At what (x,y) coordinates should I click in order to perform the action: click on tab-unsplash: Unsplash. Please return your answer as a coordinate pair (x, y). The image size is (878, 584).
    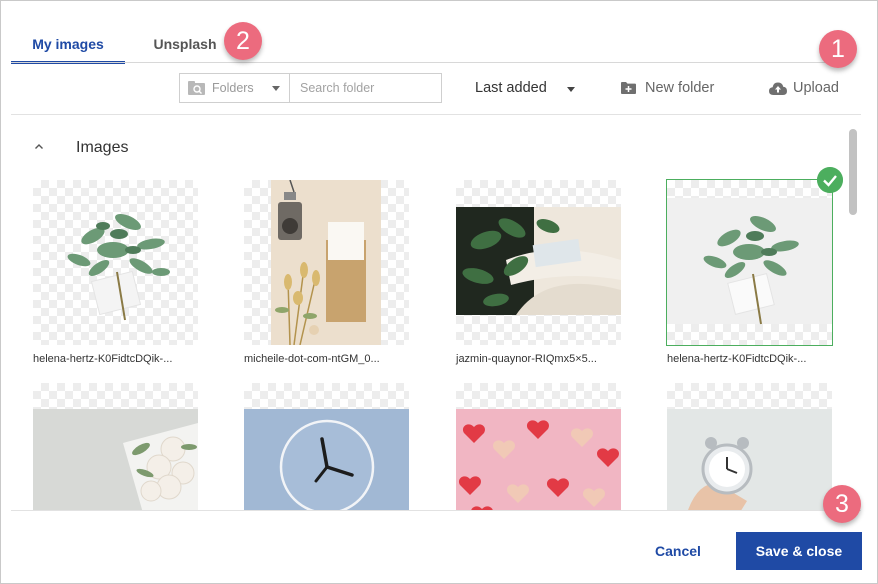
    Looking at the image, I should click on (185, 46).